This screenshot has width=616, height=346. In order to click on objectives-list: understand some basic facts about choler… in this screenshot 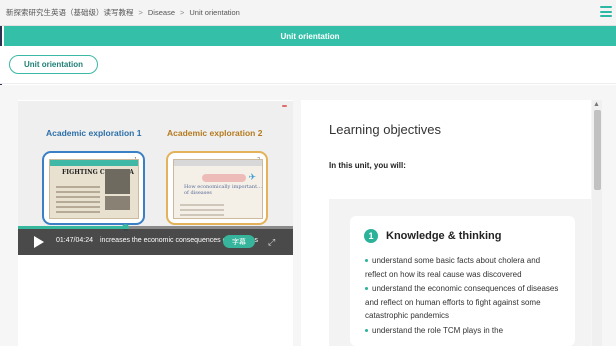, I will do `click(462, 296)`.